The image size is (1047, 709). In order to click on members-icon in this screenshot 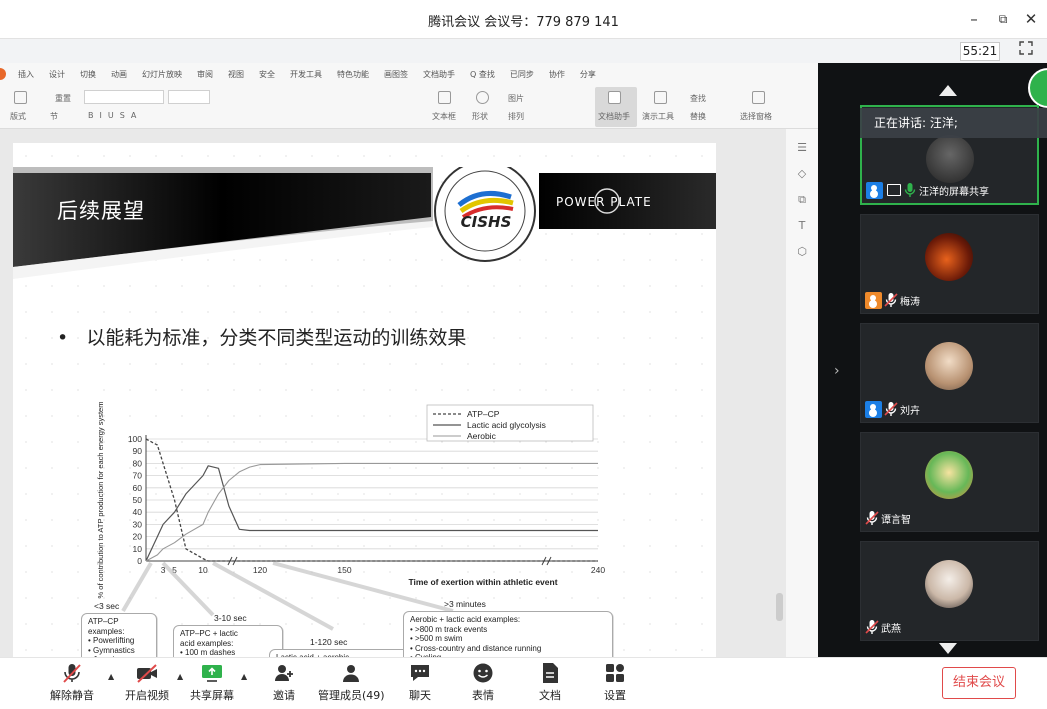, I will do `click(351, 673)`.